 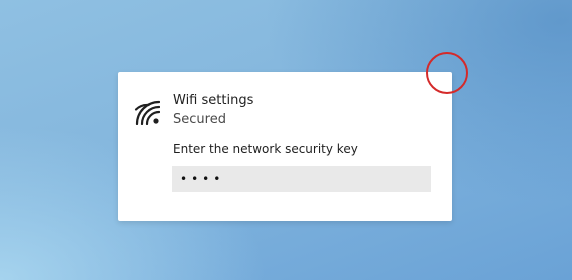 I want to click on security-key-input: ••••, so click(x=301, y=179).